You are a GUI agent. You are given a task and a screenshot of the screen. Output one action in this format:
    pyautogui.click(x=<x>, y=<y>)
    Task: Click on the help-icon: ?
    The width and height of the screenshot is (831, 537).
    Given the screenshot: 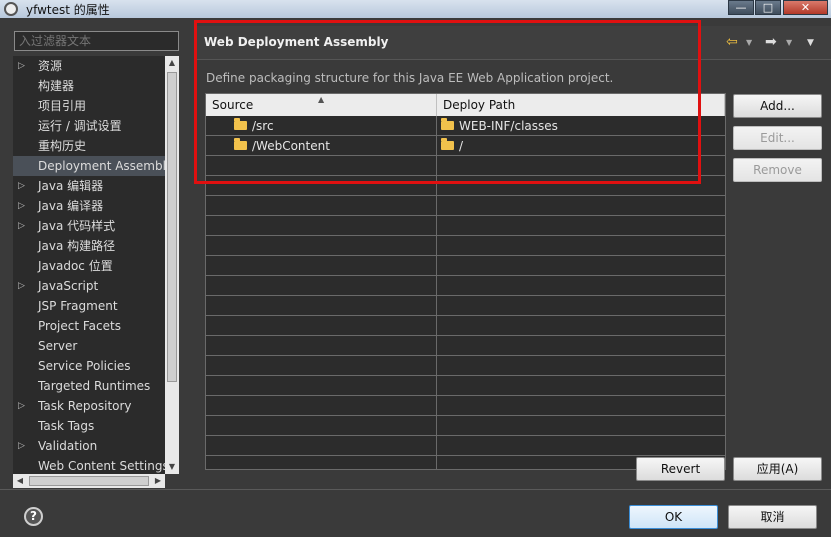 What is the action you would take?
    pyautogui.click(x=33, y=516)
    